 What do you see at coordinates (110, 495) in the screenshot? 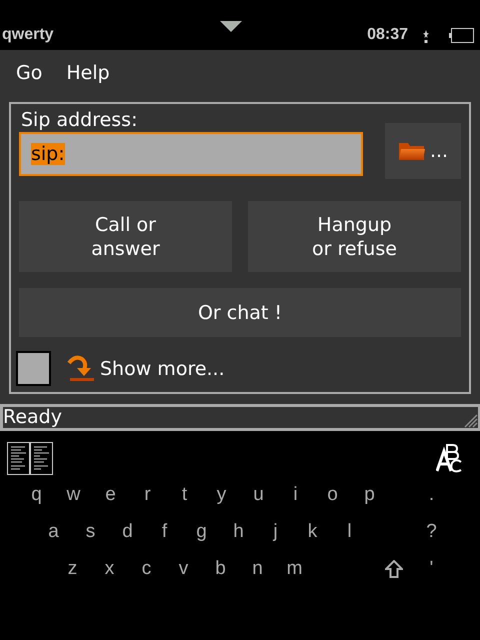
I see `keyboard-key: e` at bounding box center [110, 495].